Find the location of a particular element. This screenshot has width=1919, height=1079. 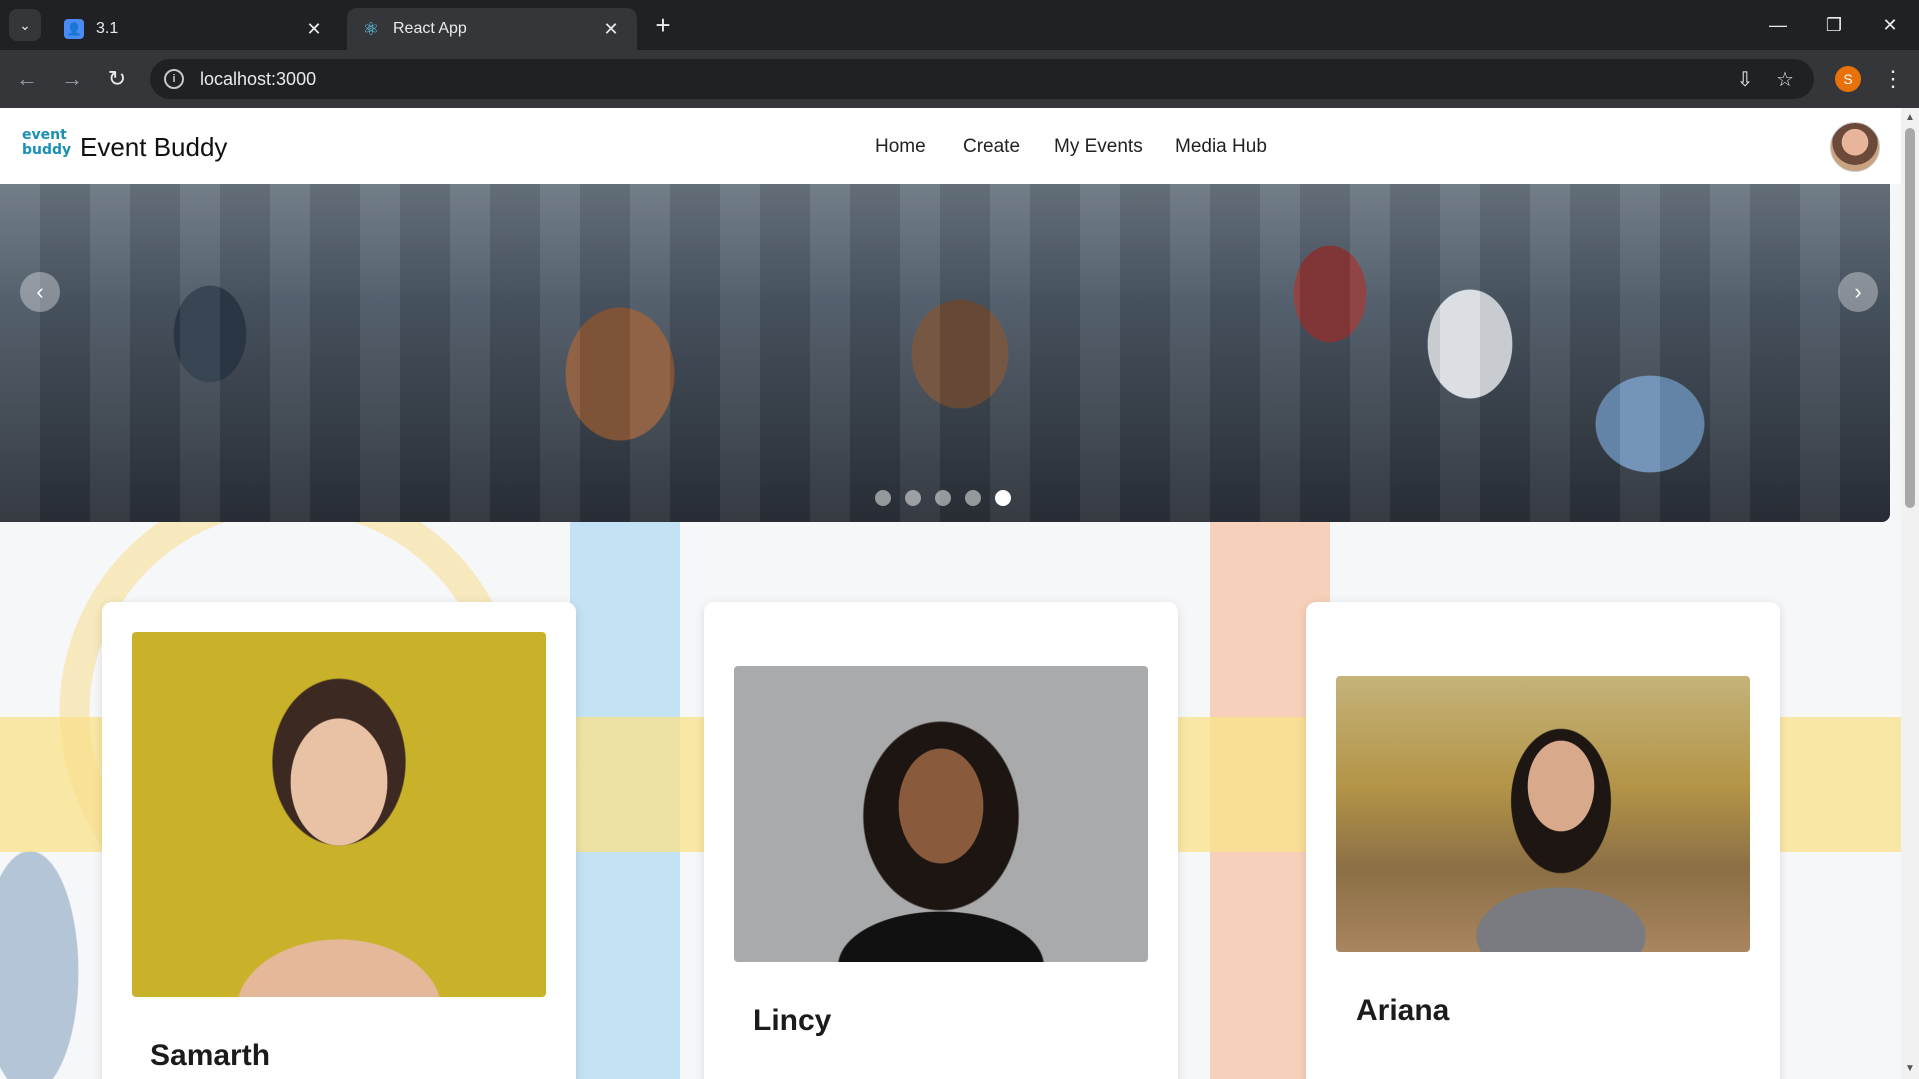

profile-name: Samarth is located at coordinates (210, 1055).